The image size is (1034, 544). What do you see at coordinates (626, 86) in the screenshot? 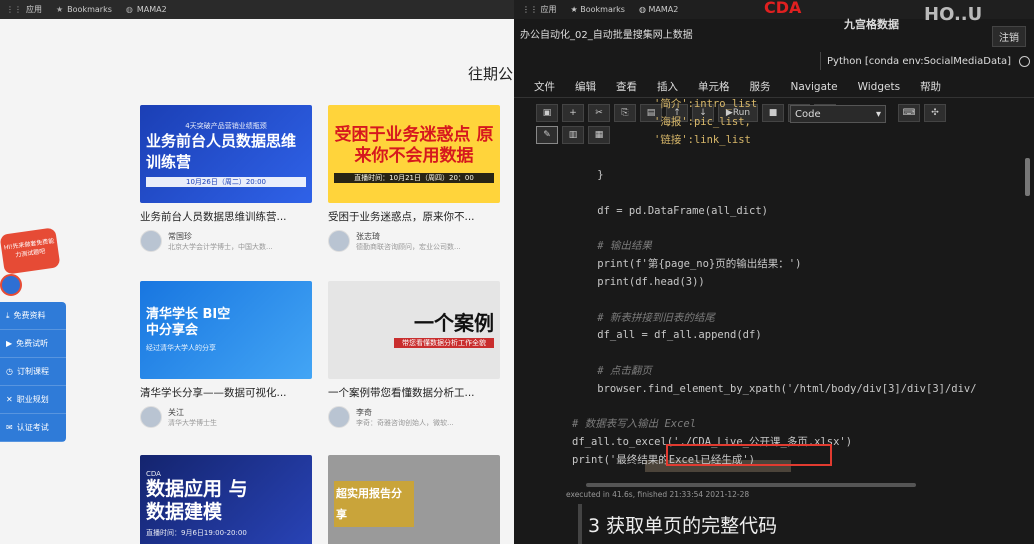
I see `menu-view: 查看` at bounding box center [626, 86].